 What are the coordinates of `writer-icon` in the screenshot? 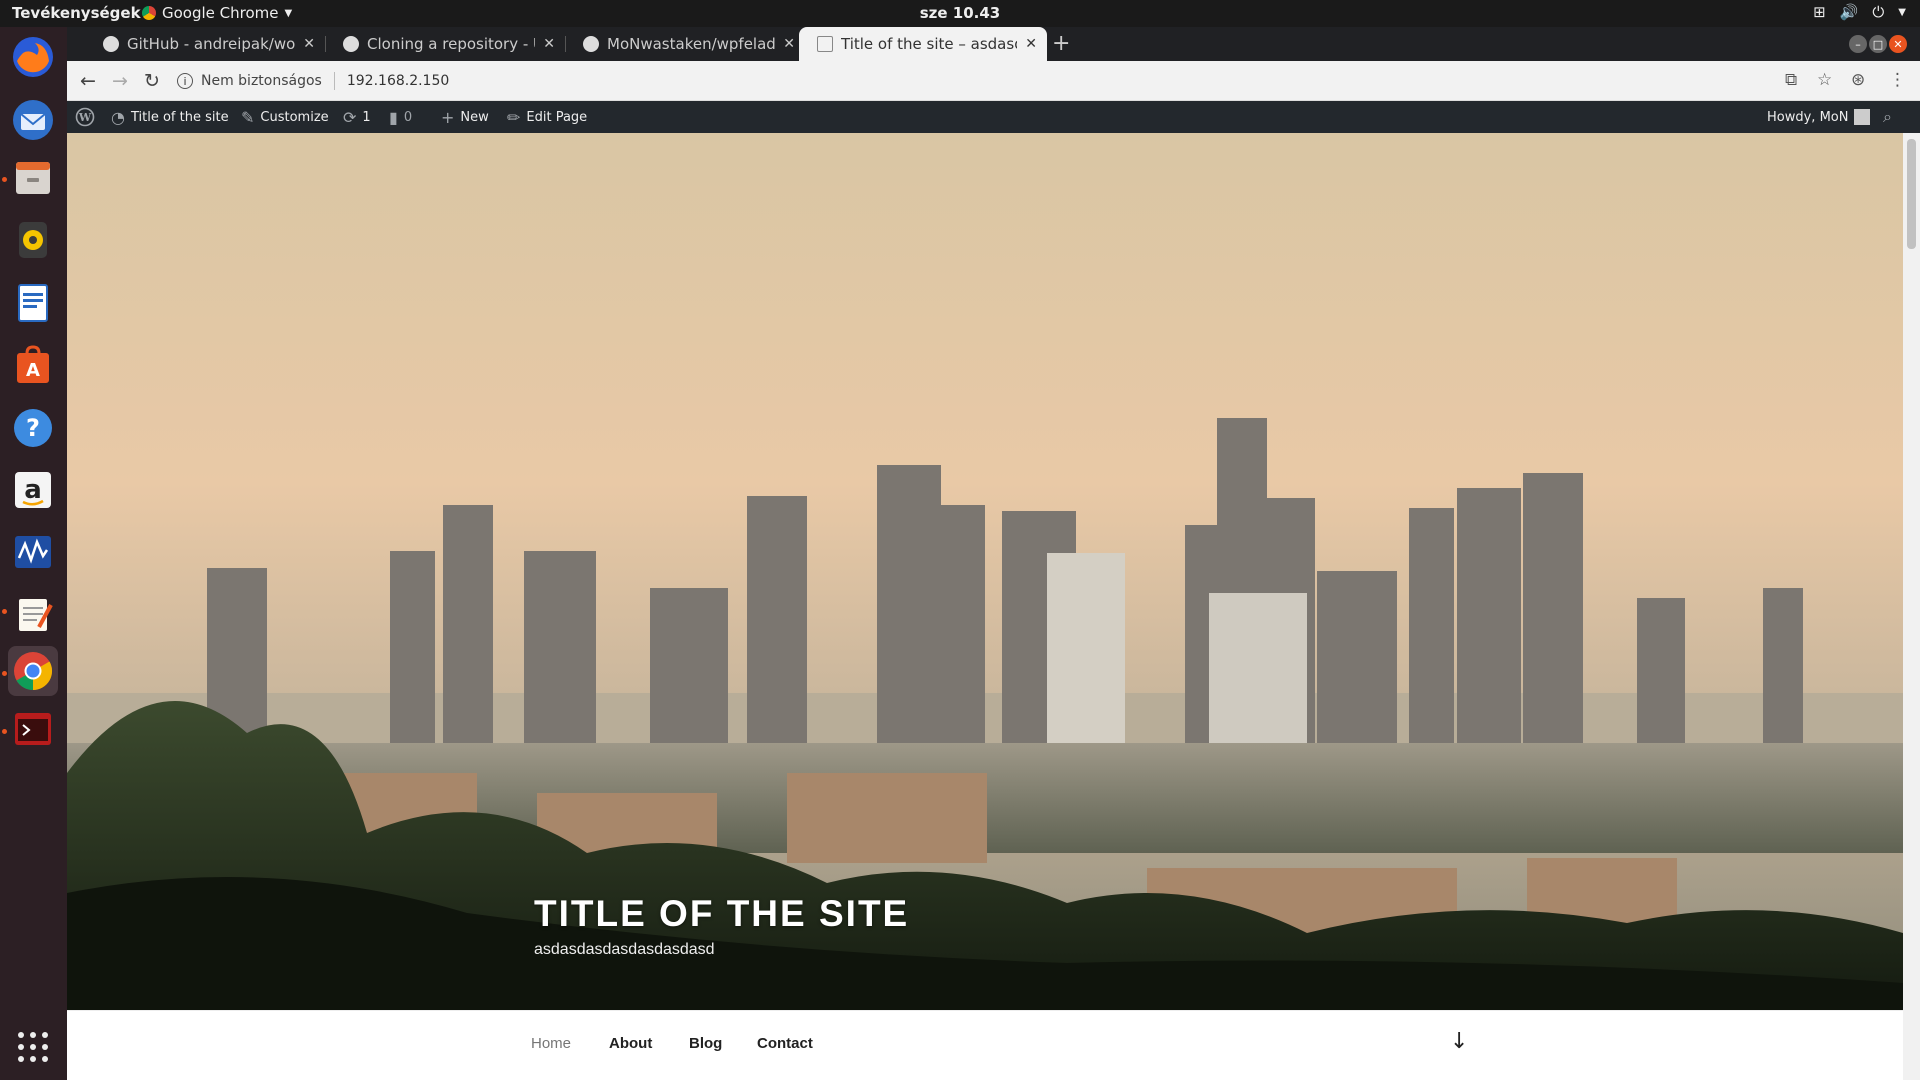 It's located at (33, 303).